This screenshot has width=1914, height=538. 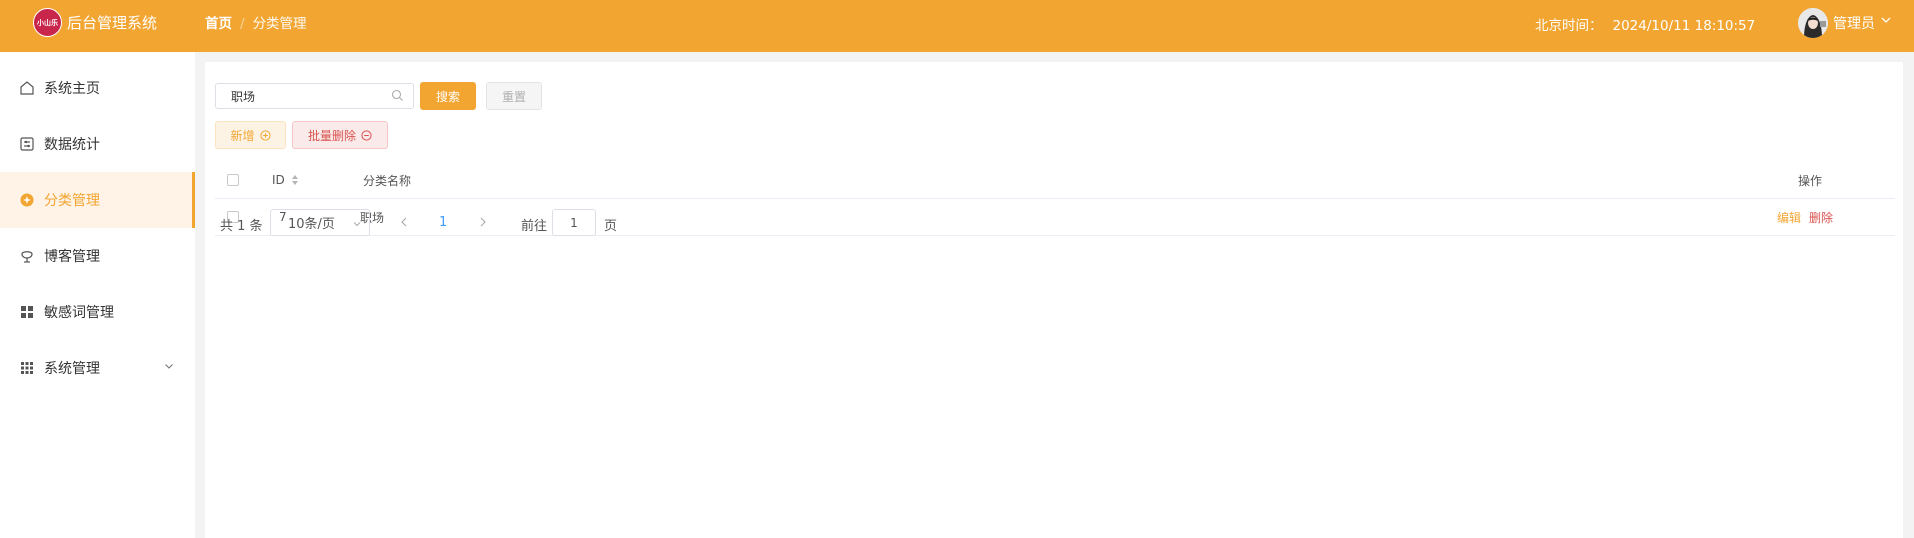 What do you see at coordinates (574, 222) in the screenshot?
I see `goto-page-input` at bounding box center [574, 222].